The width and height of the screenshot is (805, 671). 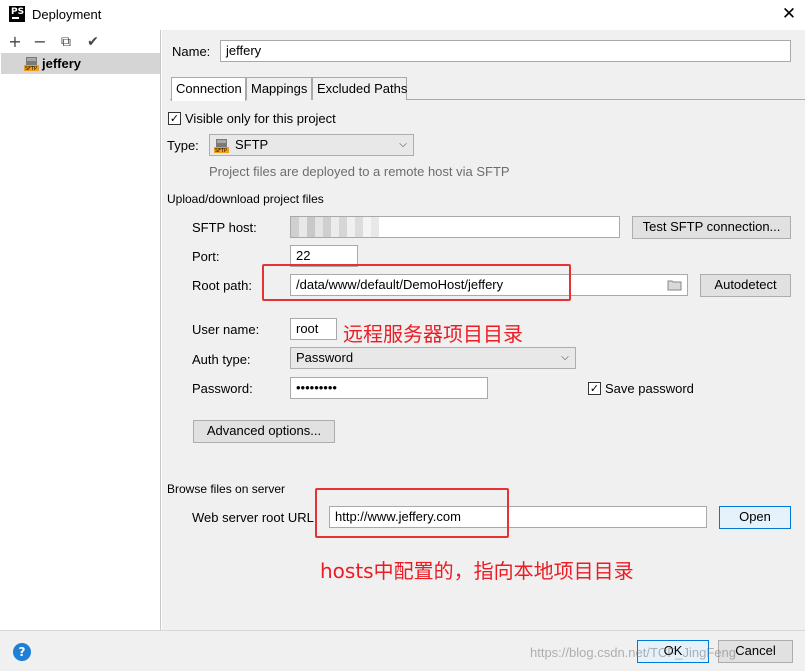 I want to click on port-label: Port:, so click(x=206, y=256).